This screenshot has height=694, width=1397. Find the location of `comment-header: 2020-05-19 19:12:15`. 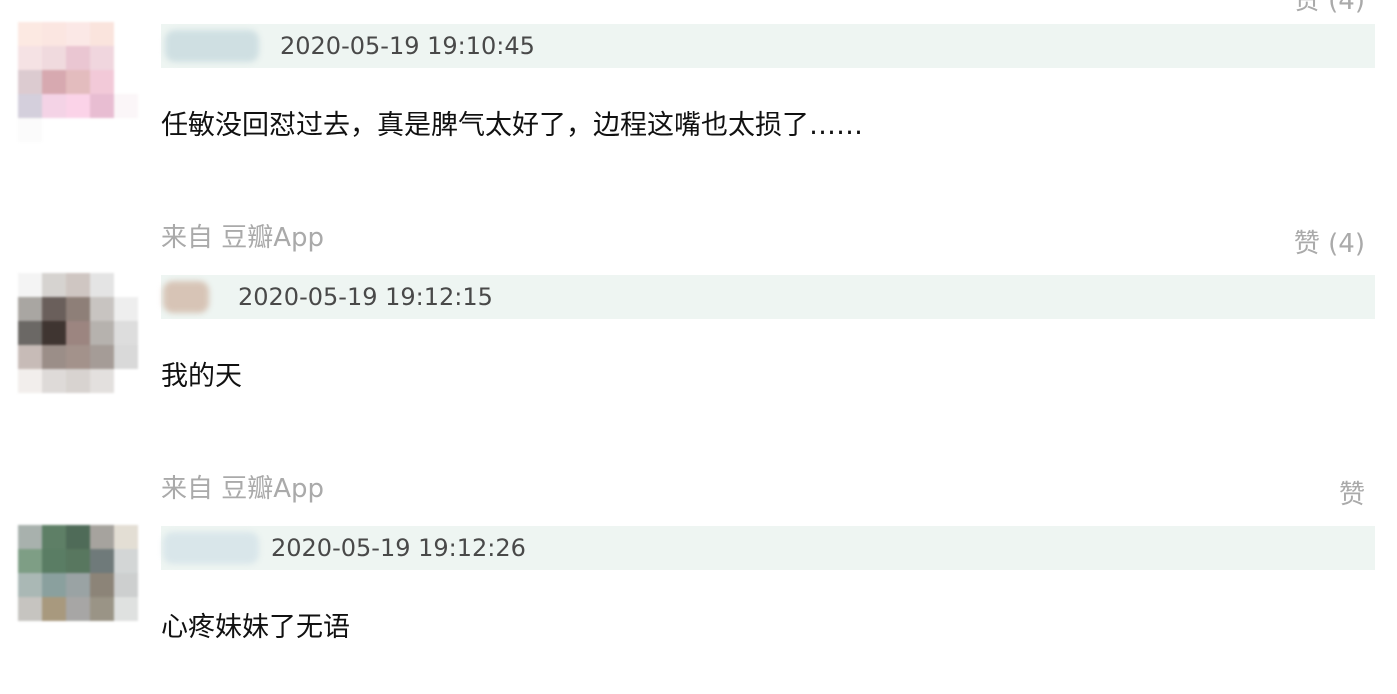

comment-header: 2020-05-19 19:12:15 is located at coordinates (768, 297).